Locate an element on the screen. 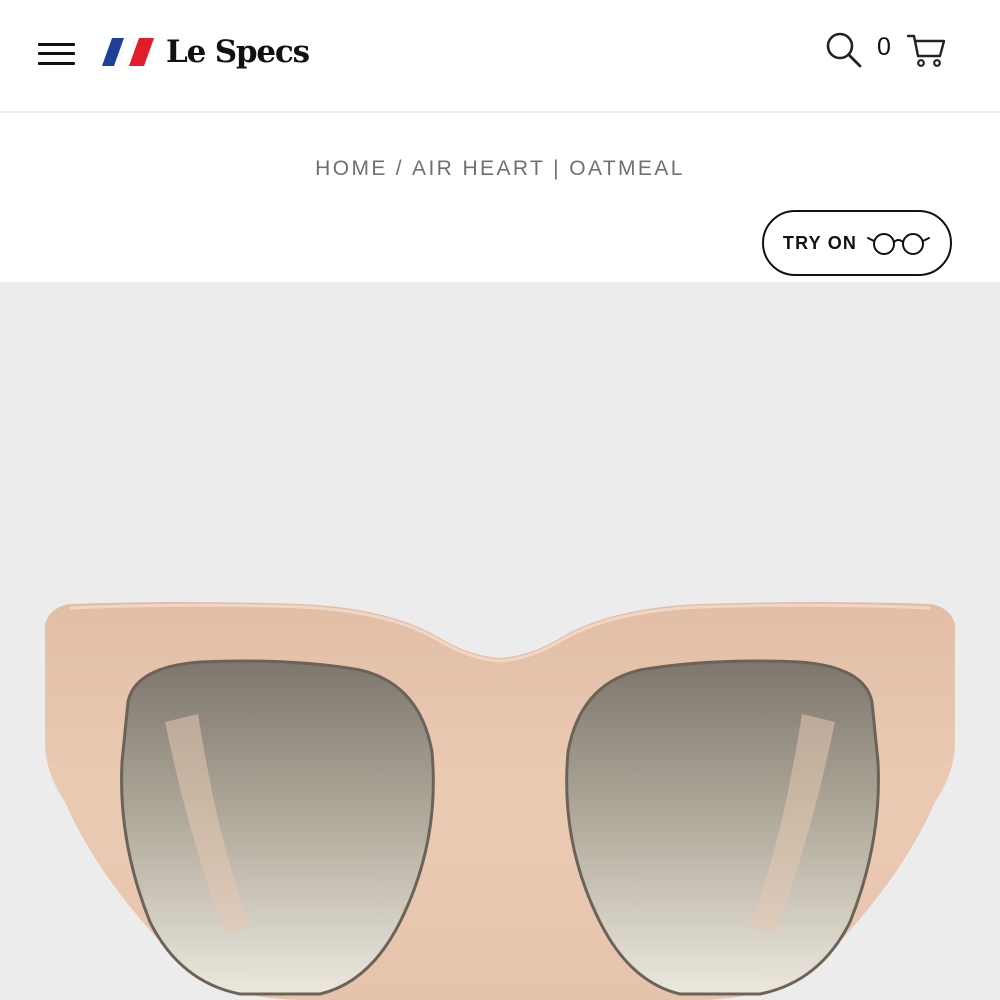 The image size is (1000, 1000). menu-icon-bar-middle is located at coordinates (56, 53).